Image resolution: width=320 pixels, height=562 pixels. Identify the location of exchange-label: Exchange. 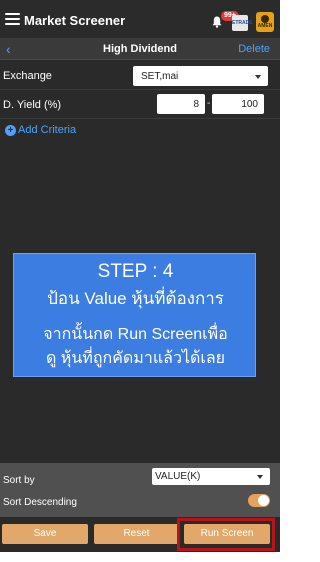
(27, 76).